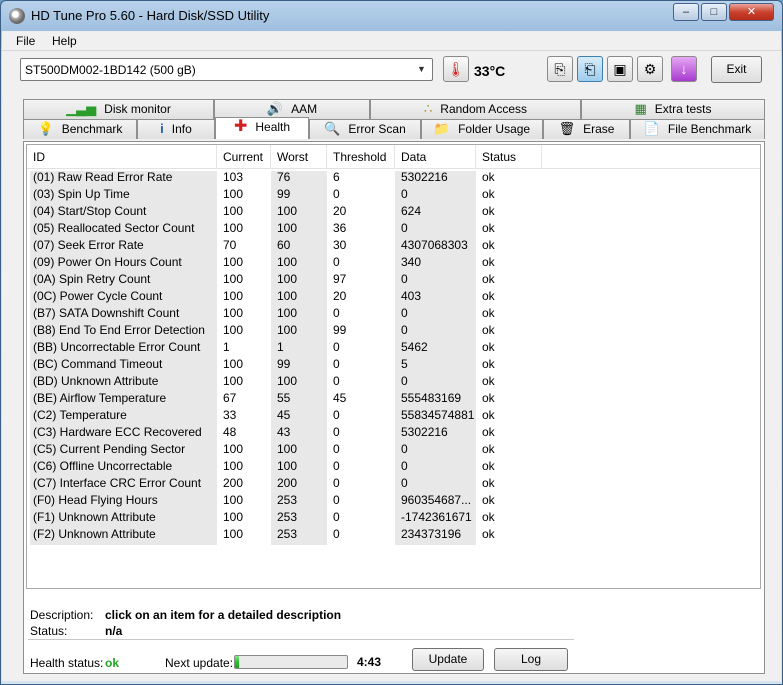  Describe the element at coordinates (176, 129) in the screenshot. I see `tab-info: i Info` at that location.